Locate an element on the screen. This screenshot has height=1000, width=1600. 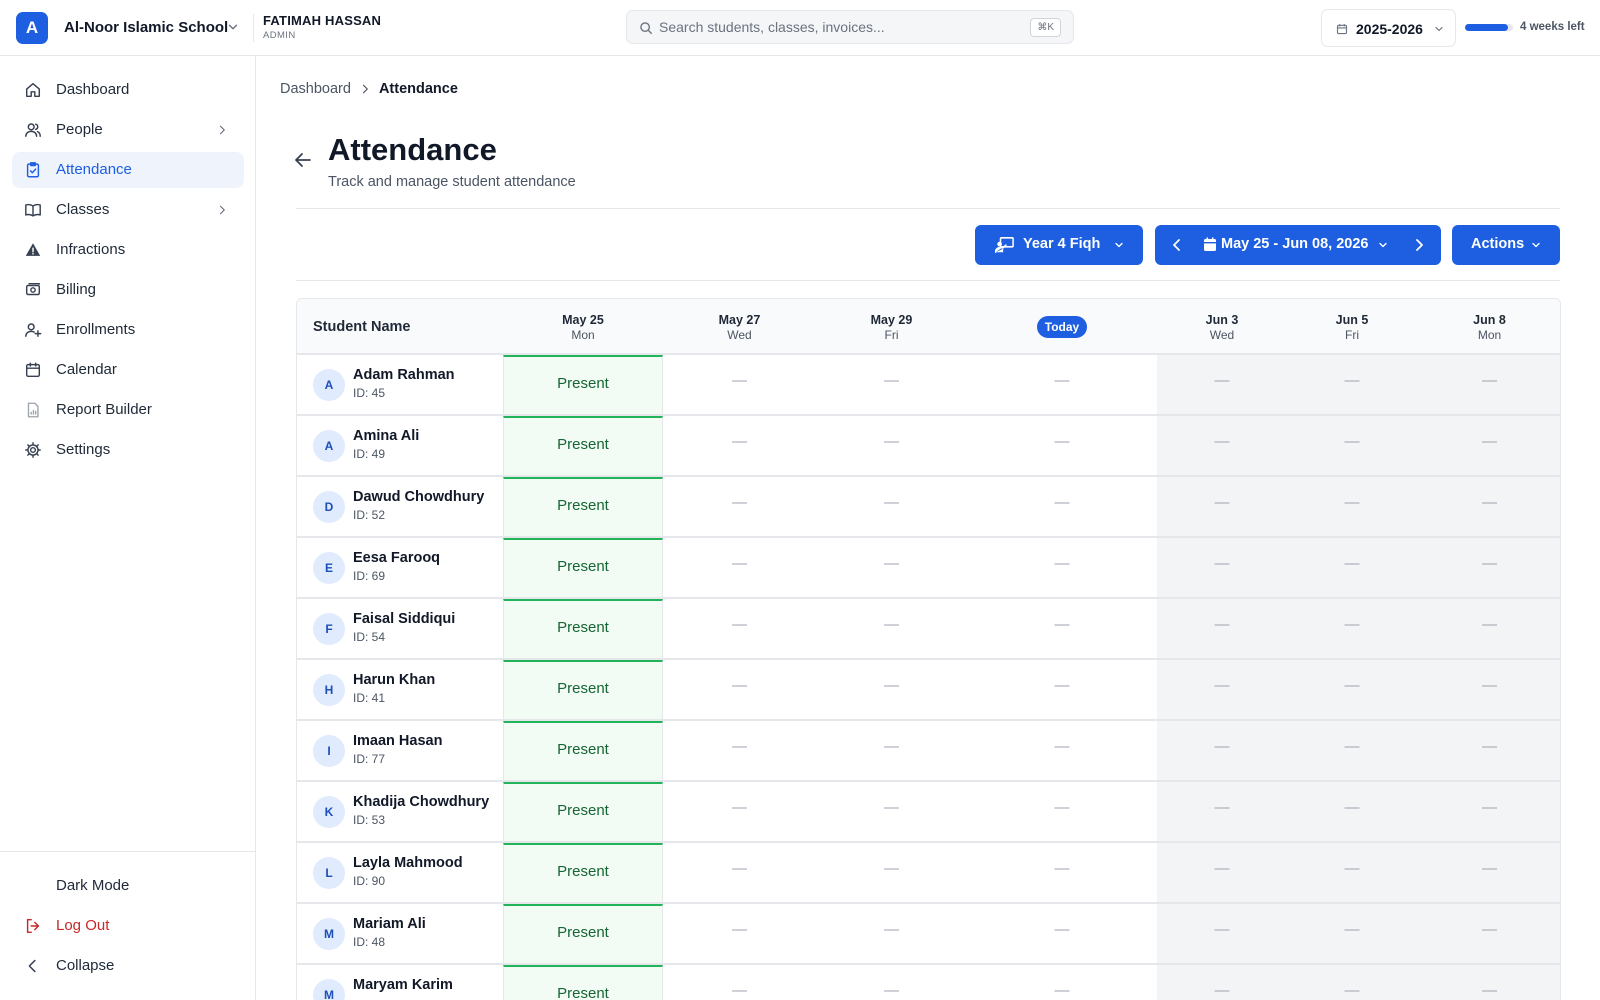
sidebar-item-infractions: Infractions is located at coordinates (128, 250).